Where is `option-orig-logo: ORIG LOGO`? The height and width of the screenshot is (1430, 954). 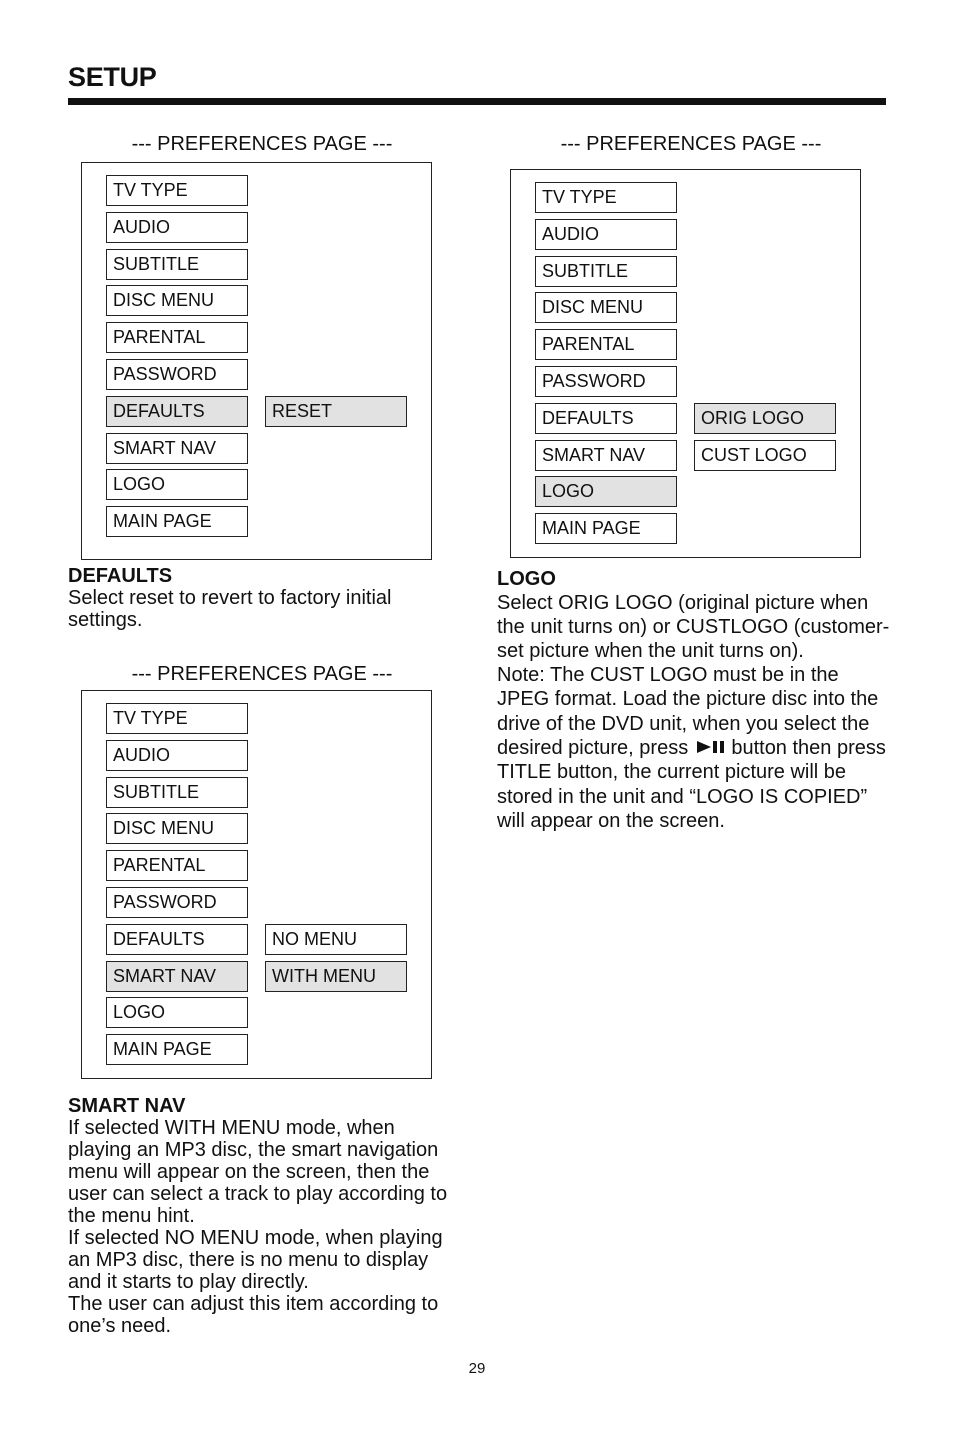
option-orig-logo: ORIG LOGO is located at coordinates (765, 418).